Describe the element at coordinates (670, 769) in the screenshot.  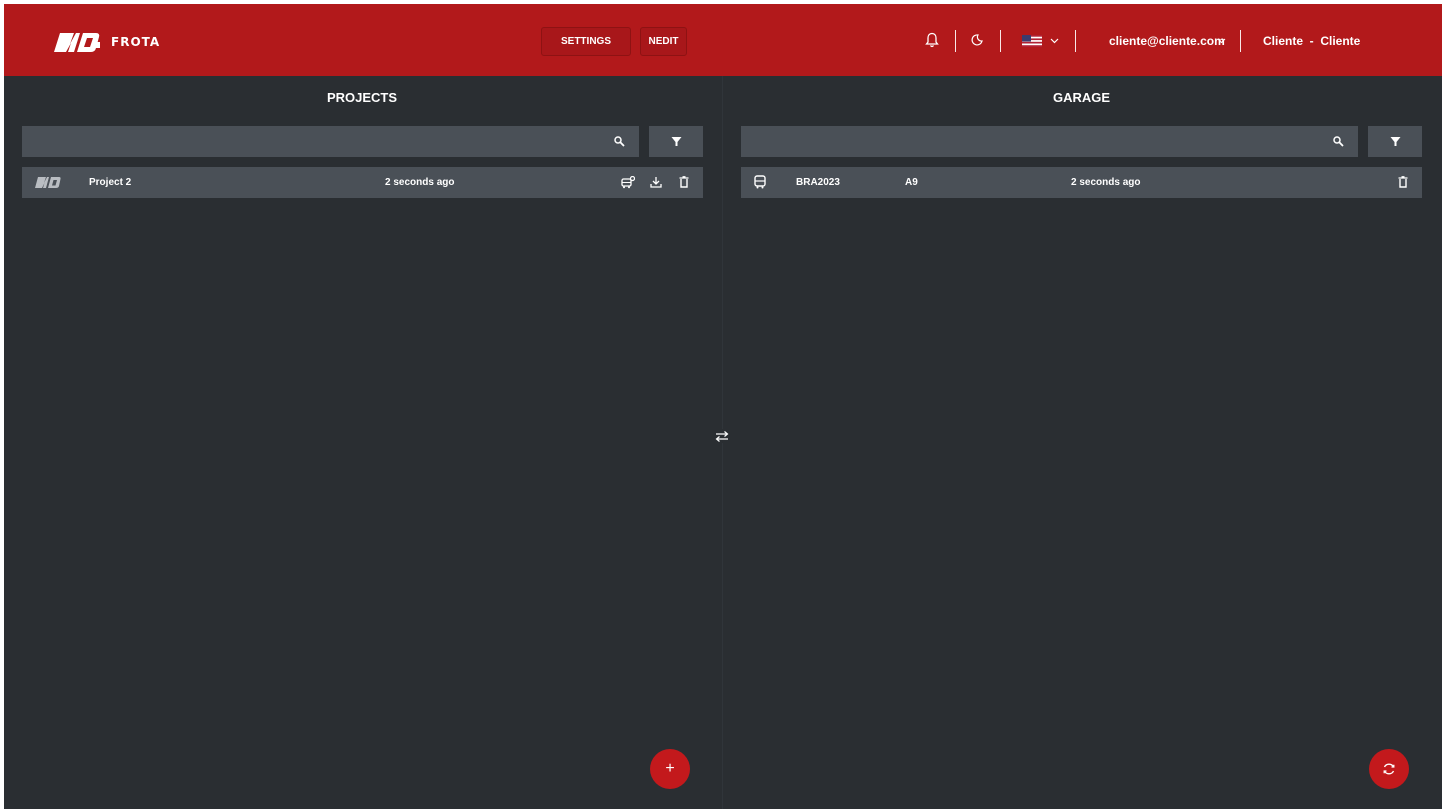
I see `add-project-button: +` at that location.